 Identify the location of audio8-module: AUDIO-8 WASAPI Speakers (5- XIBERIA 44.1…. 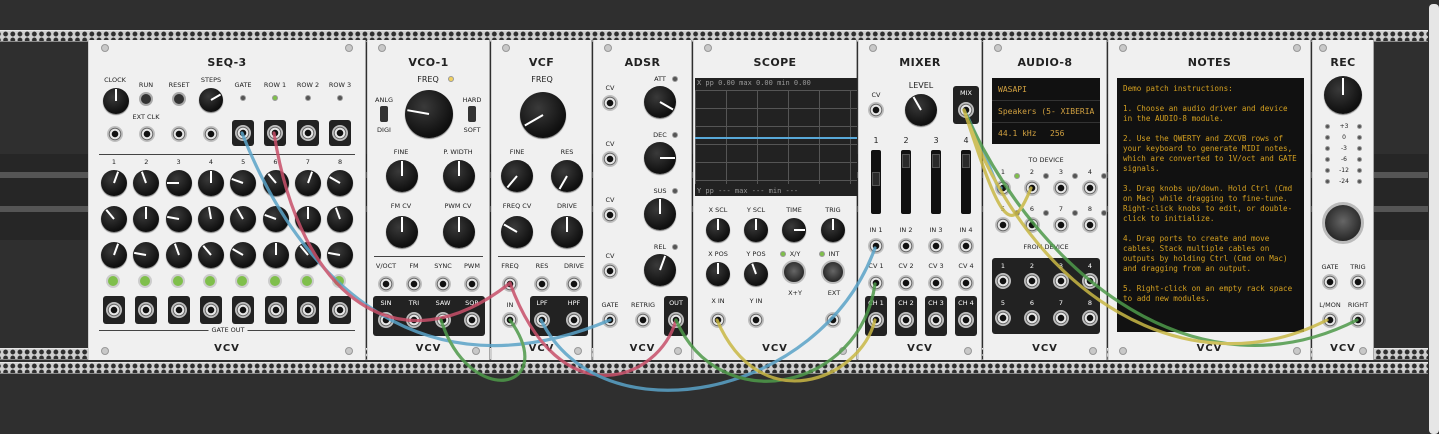
(1045, 200).